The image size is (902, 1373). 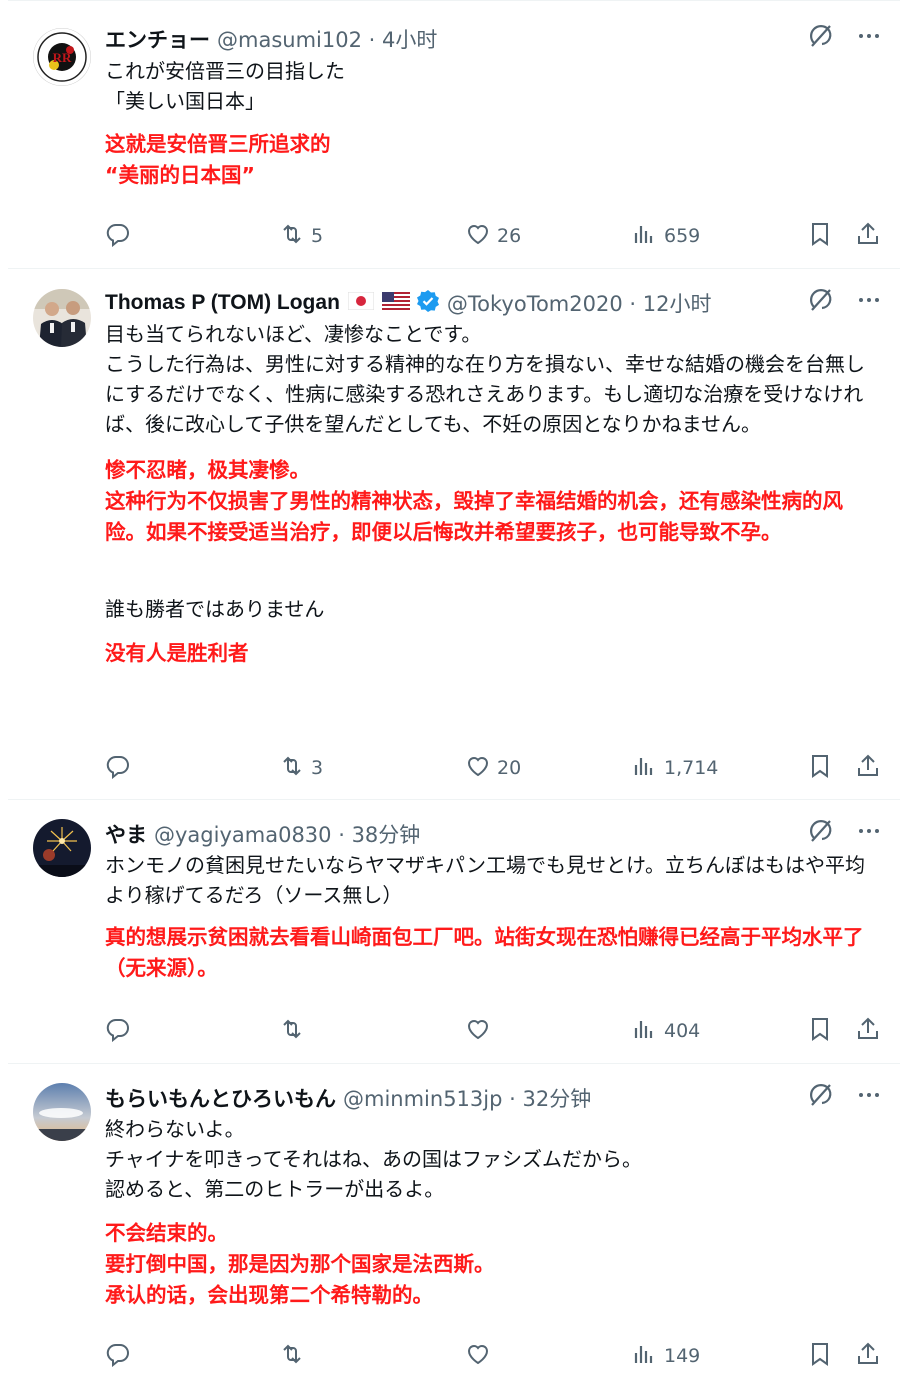 I want to click on us-flag-icon, so click(x=395, y=303).